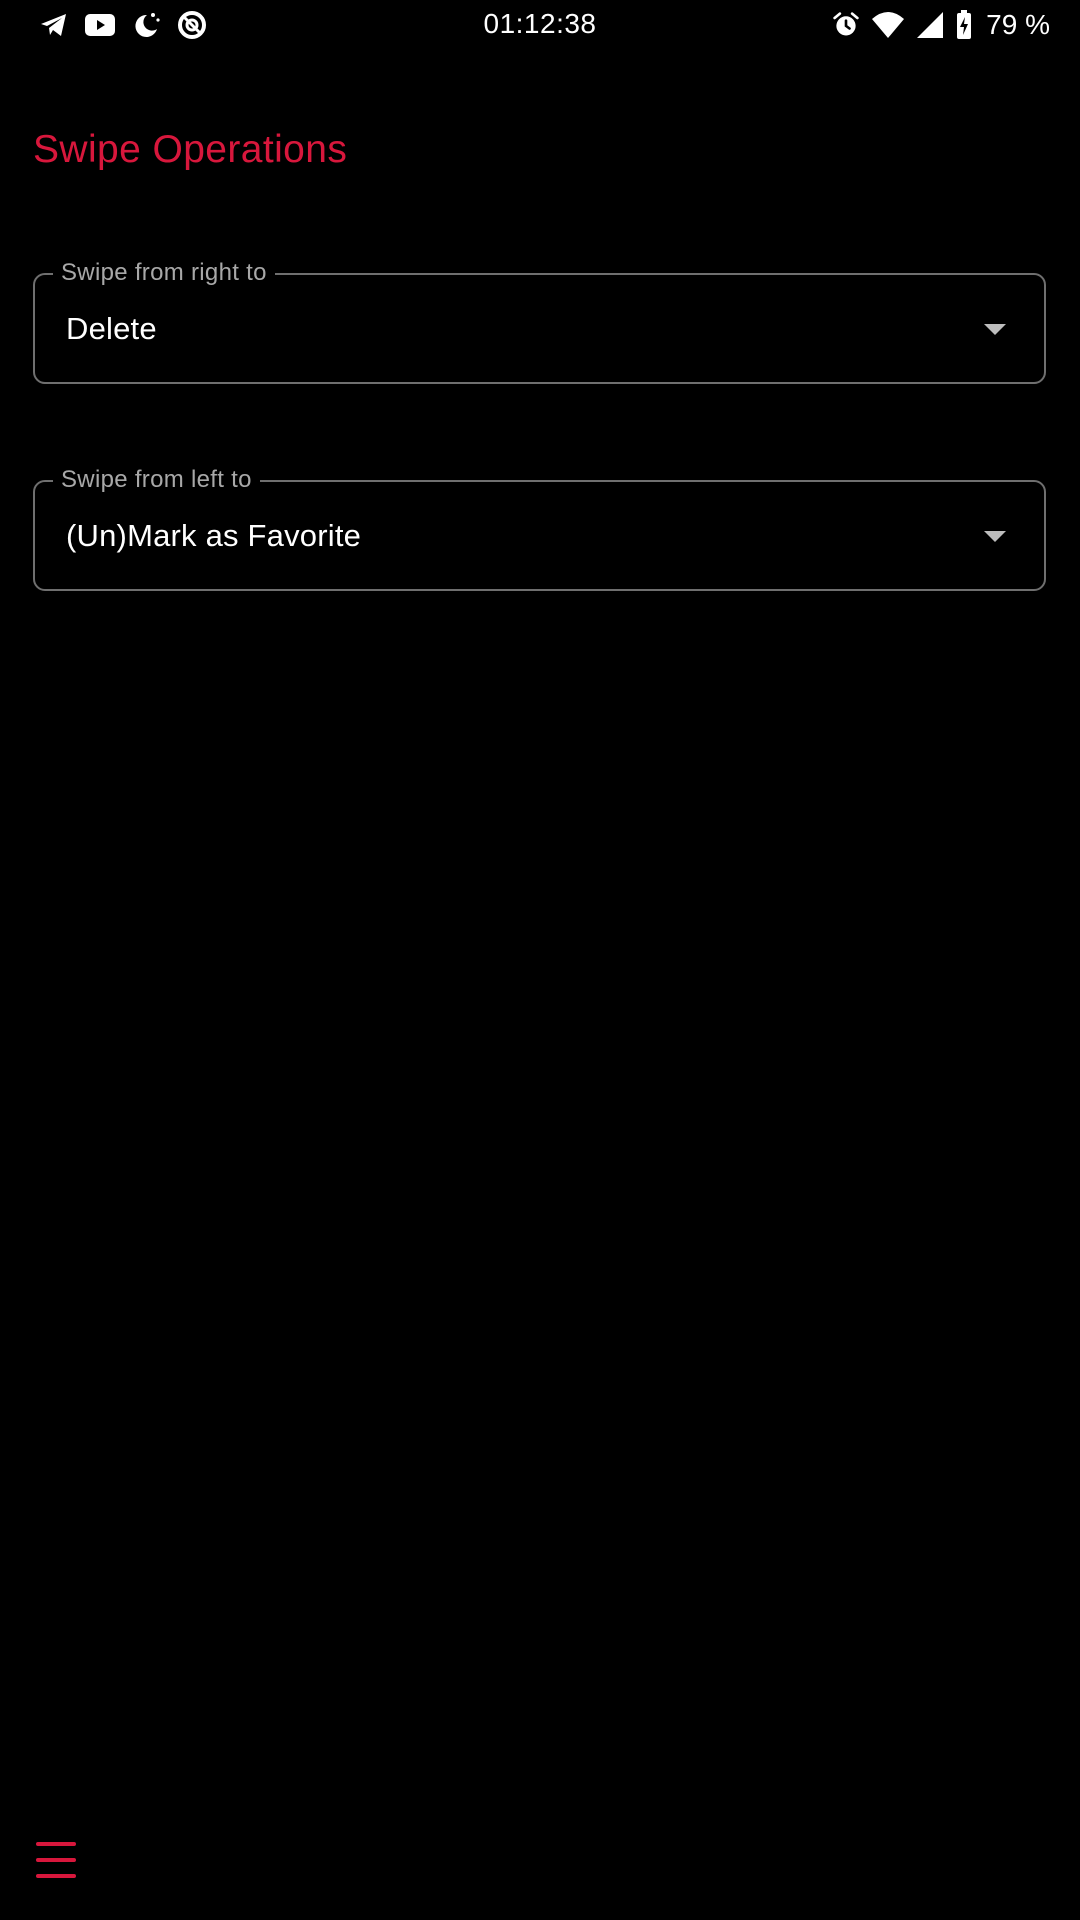 This screenshot has height=1920, width=1080. What do you see at coordinates (846, 24) in the screenshot?
I see `alarm-icon` at bounding box center [846, 24].